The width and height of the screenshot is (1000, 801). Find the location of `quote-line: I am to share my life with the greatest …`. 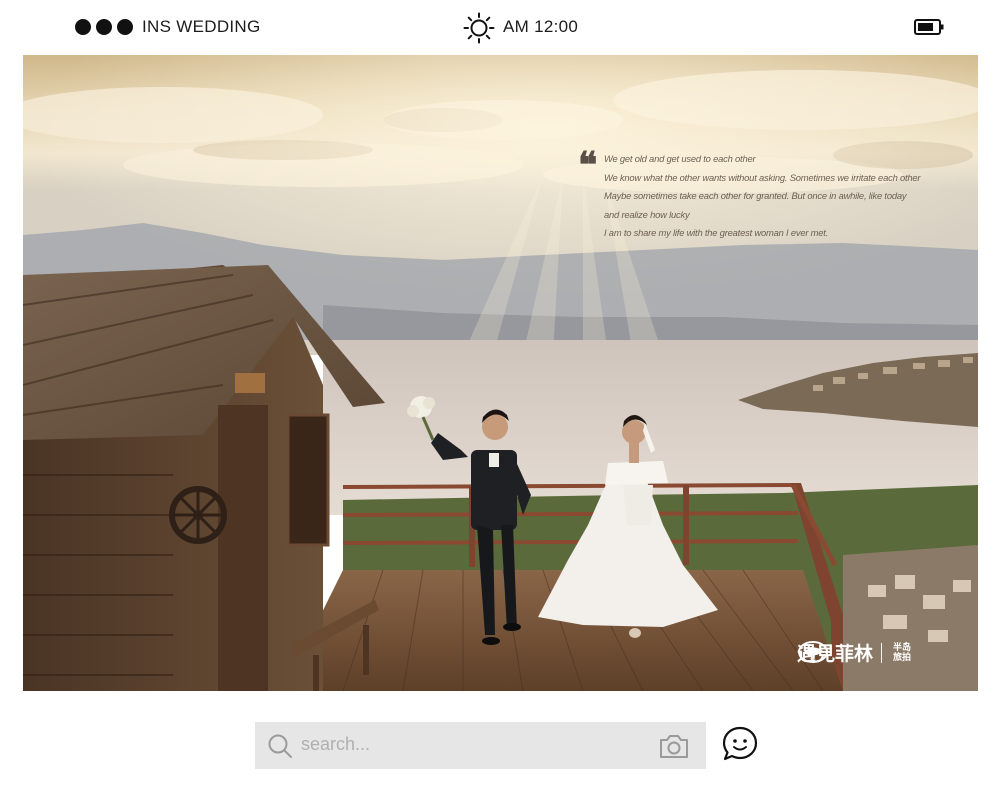

quote-line: I am to share my life with the greatest … is located at coordinates (716, 233).